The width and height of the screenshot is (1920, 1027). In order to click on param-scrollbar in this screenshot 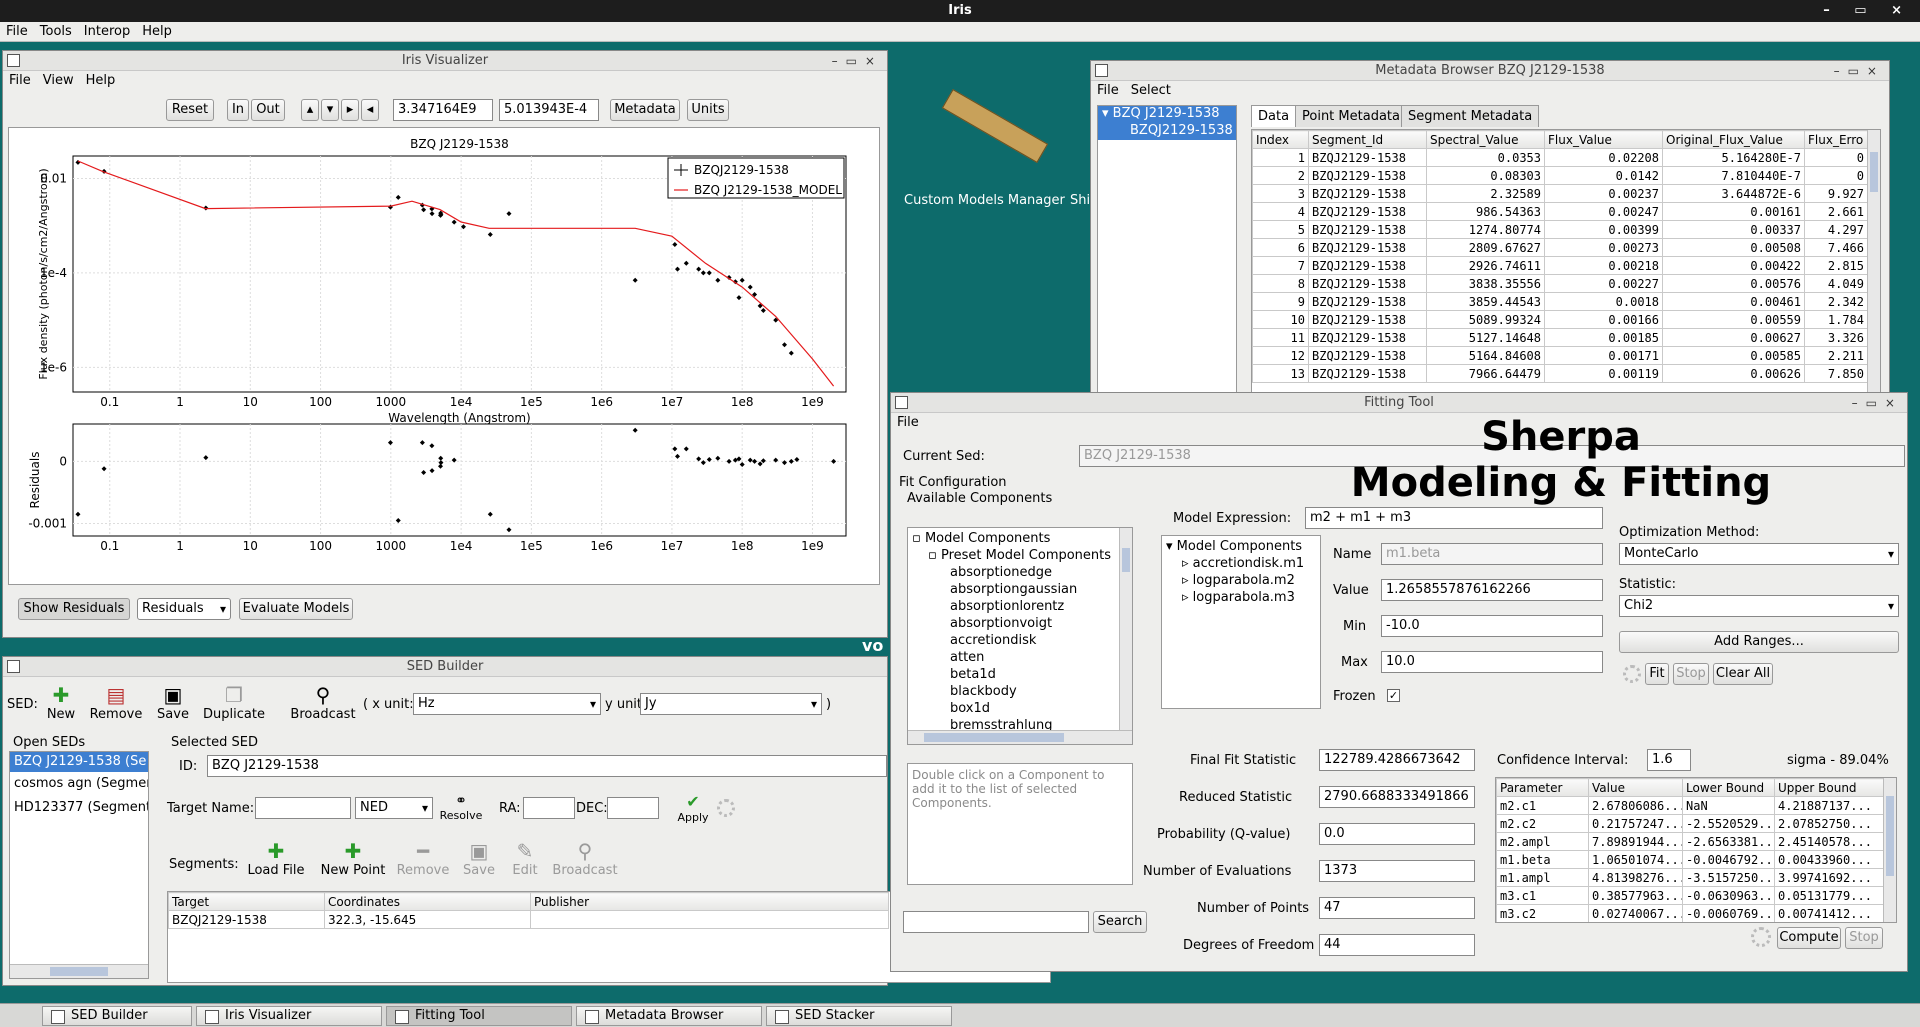, I will do `click(1889, 850)`.